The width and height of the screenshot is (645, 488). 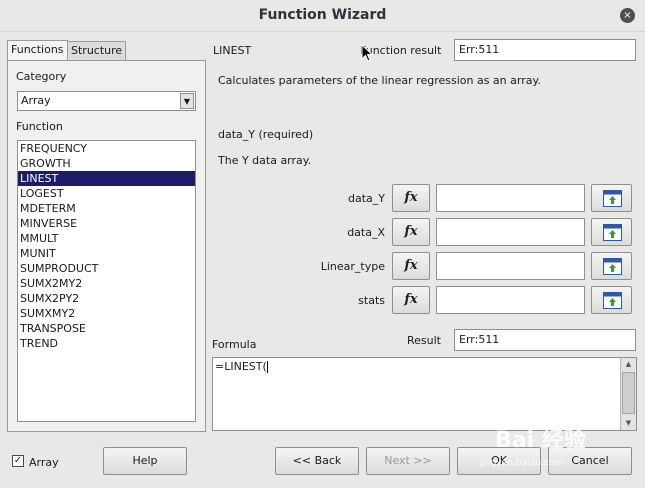 What do you see at coordinates (371, 300) in the screenshot?
I see `argument-label-stats: stats` at bounding box center [371, 300].